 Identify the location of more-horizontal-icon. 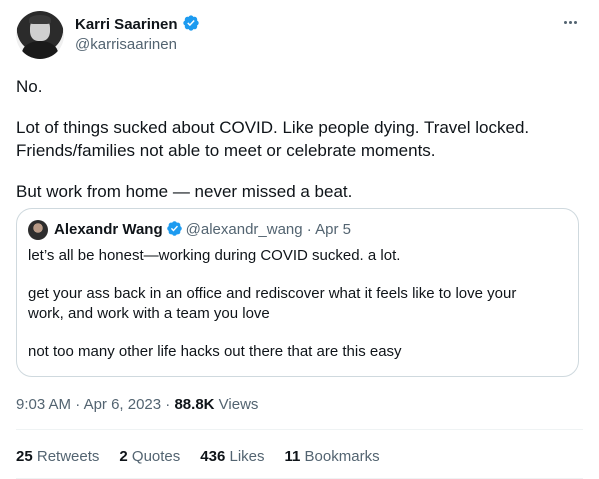
(570, 22).